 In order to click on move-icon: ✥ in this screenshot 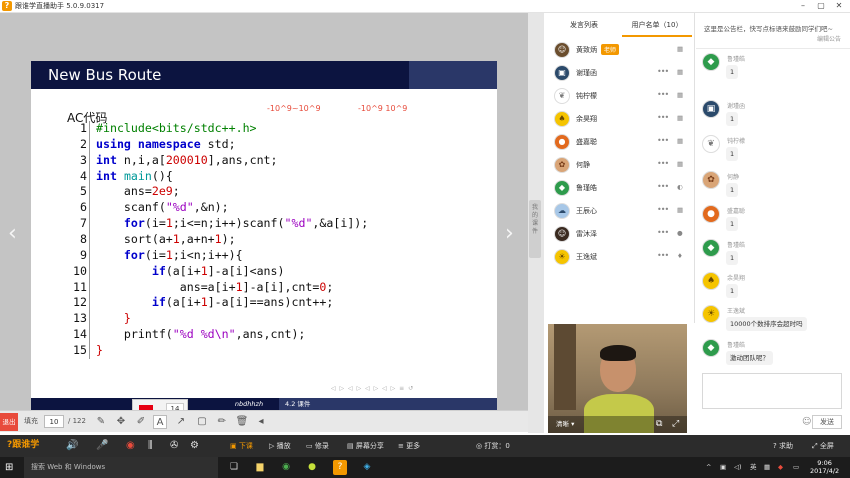, I will do `click(121, 422)`.